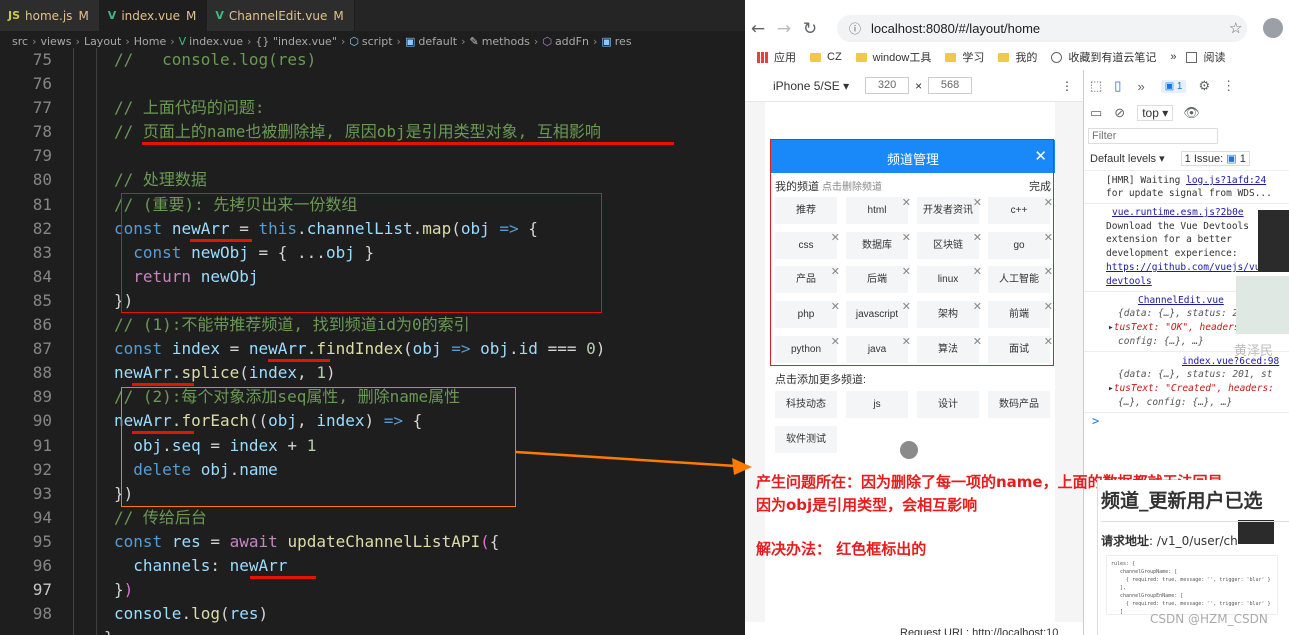 The width and height of the screenshot is (1289, 635). What do you see at coordinates (1125, 541) in the screenshot?
I see `url-label: 请求地址` at bounding box center [1125, 541].